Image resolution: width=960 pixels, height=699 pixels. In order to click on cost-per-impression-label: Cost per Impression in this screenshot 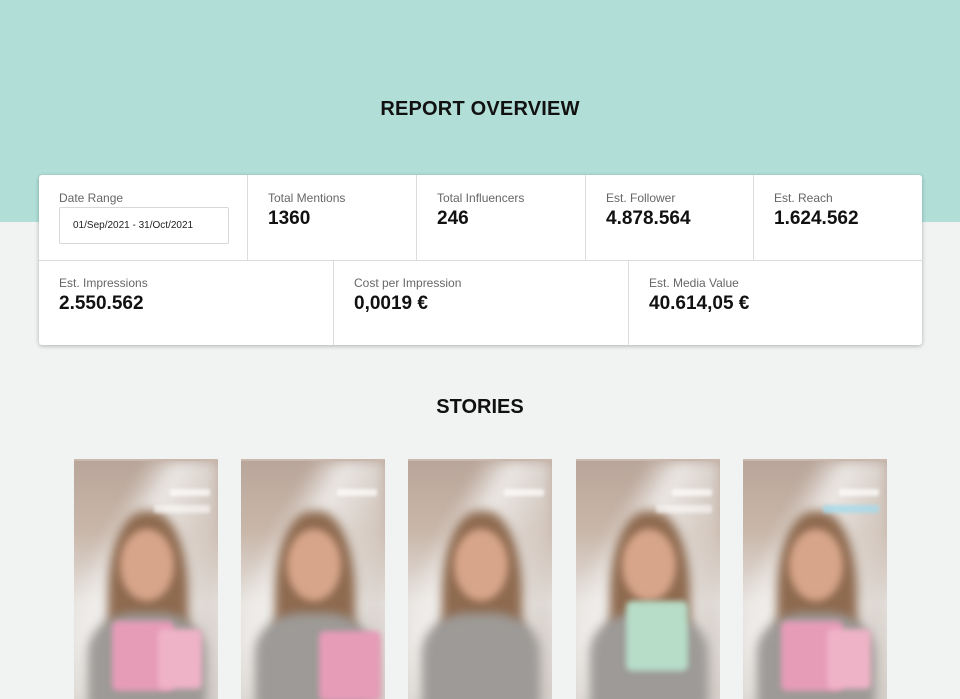, I will do `click(408, 283)`.